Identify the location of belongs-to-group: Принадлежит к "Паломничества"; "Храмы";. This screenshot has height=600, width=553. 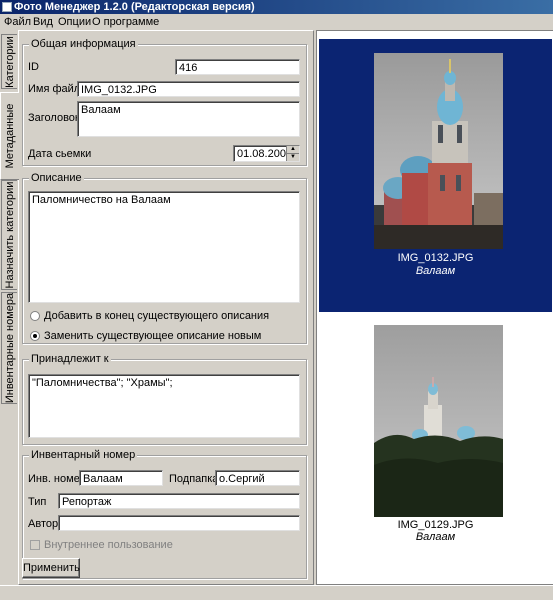
(164, 399).